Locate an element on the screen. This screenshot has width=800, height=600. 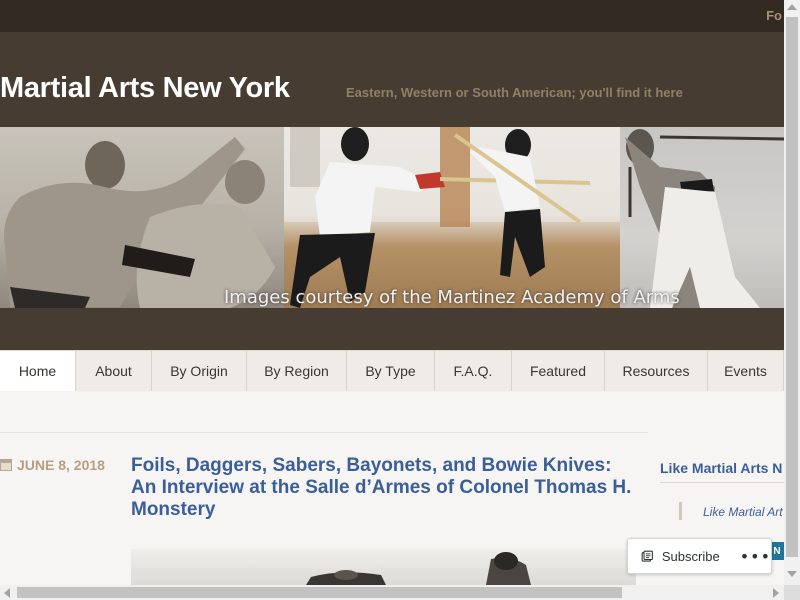
nav-item-by-region: By Region is located at coordinates (297, 371).